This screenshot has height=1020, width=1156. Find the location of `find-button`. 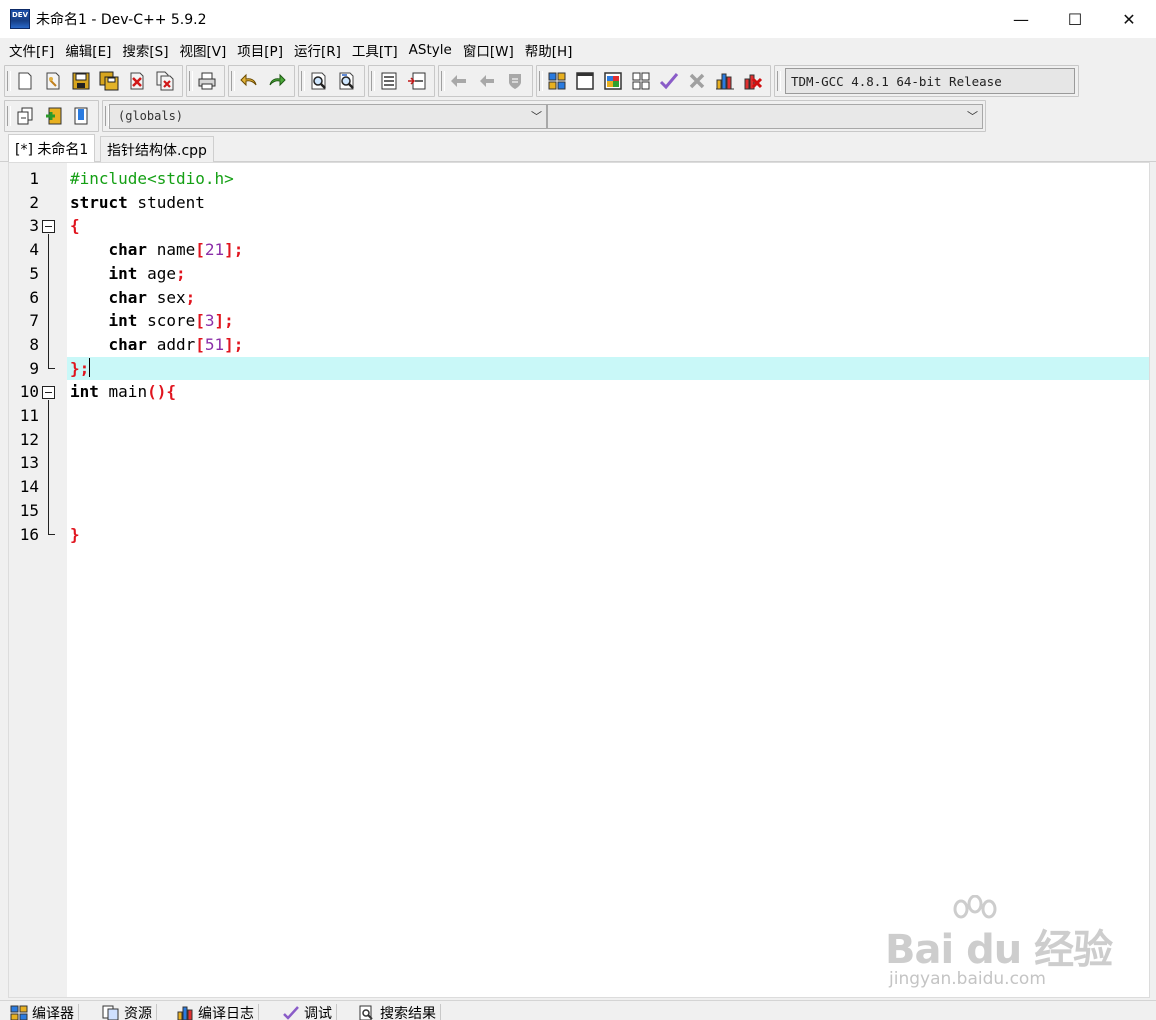

find-button is located at coordinates (319, 81).